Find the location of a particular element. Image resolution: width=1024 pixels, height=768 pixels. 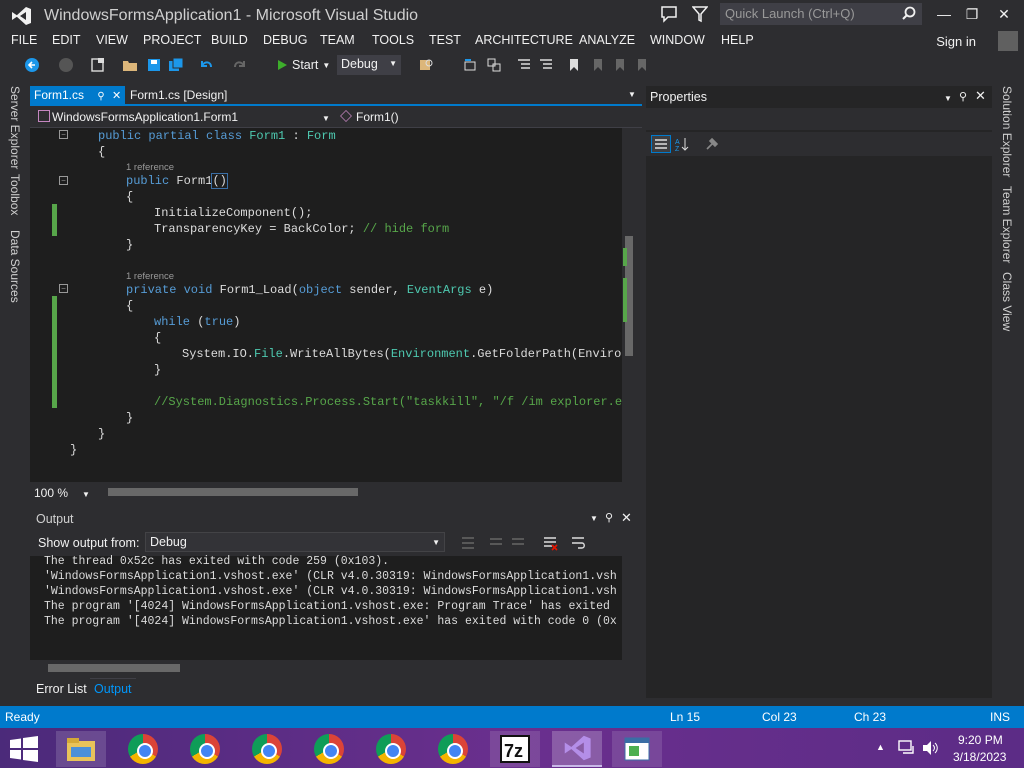

tab-dropdown-icon: ▼ is located at coordinates (632, 94).